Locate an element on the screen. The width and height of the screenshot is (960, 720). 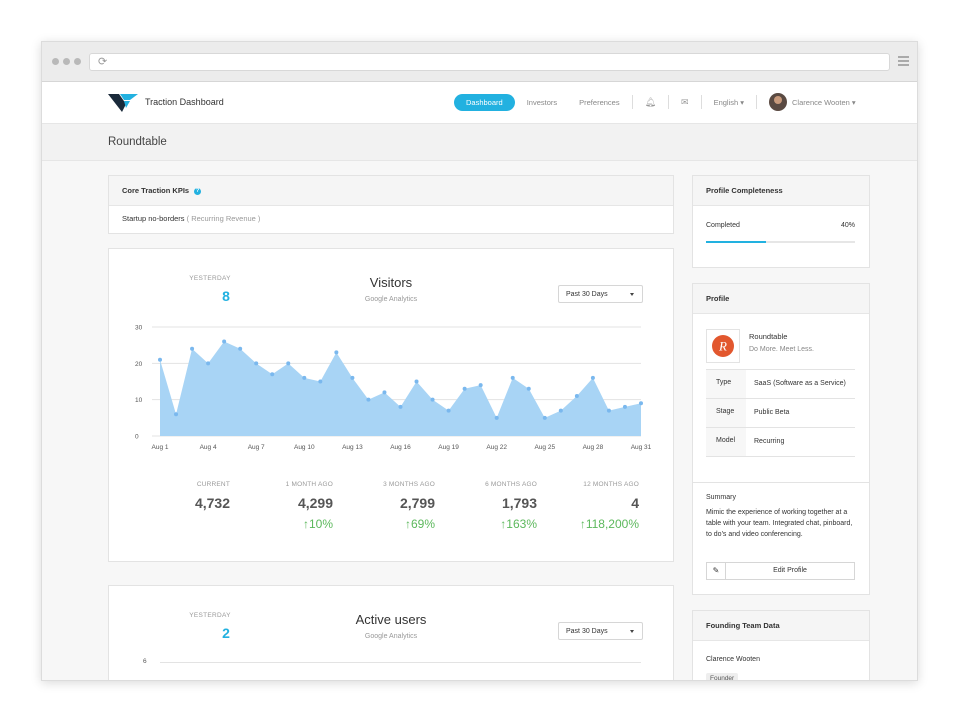
user-menu: Clarence Wooten ▾ is located at coordinates (824, 102).